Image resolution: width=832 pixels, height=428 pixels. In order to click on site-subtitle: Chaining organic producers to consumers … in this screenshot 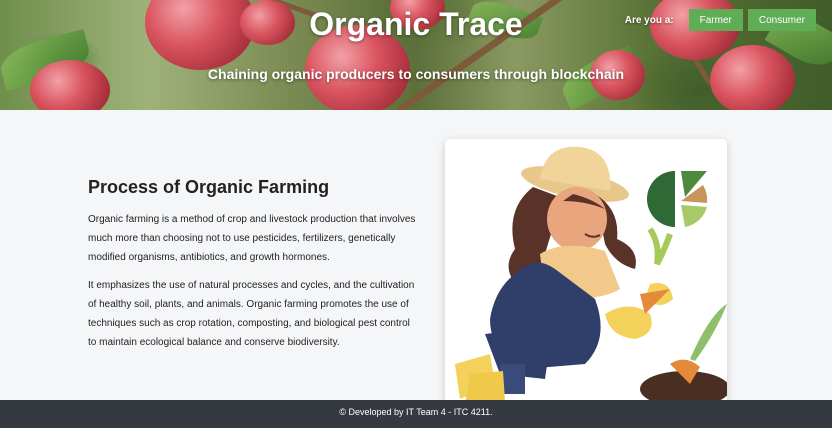, I will do `click(416, 74)`.